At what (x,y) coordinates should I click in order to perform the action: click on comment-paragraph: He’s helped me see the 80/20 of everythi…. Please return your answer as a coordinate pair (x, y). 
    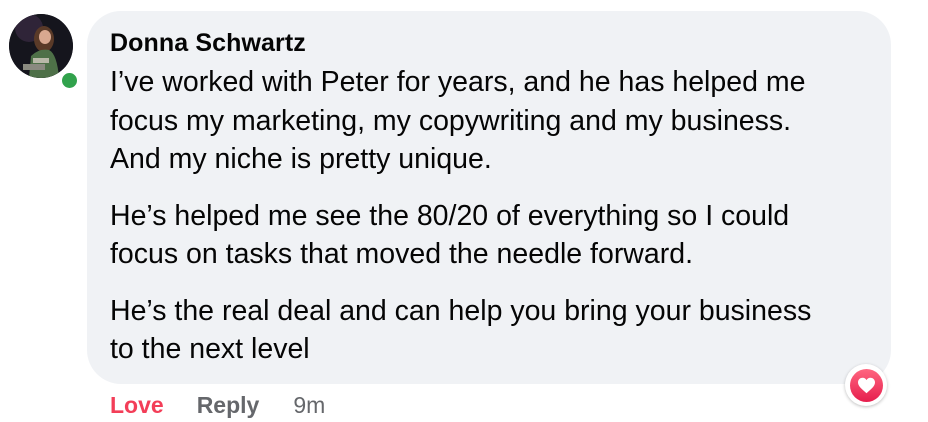
    Looking at the image, I should click on (490, 235).